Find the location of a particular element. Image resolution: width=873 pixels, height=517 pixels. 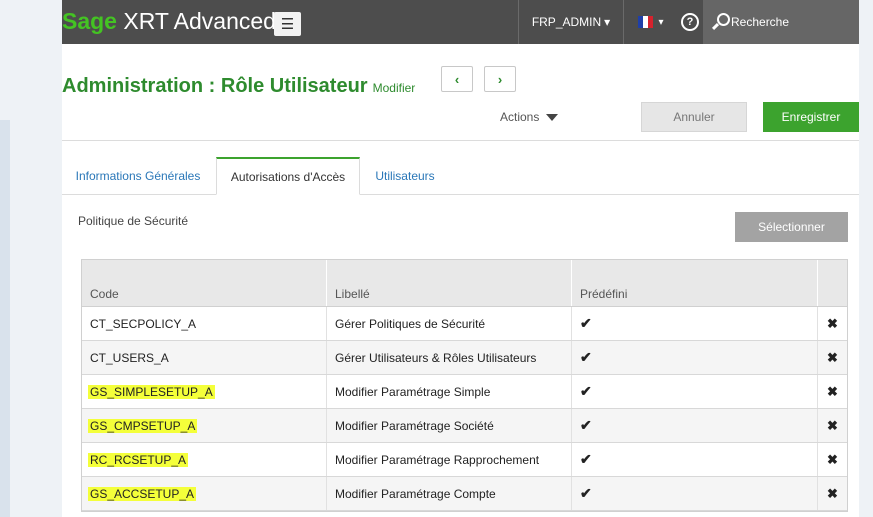

code-cell: CT_USERS_A is located at coordinates (204, 357).